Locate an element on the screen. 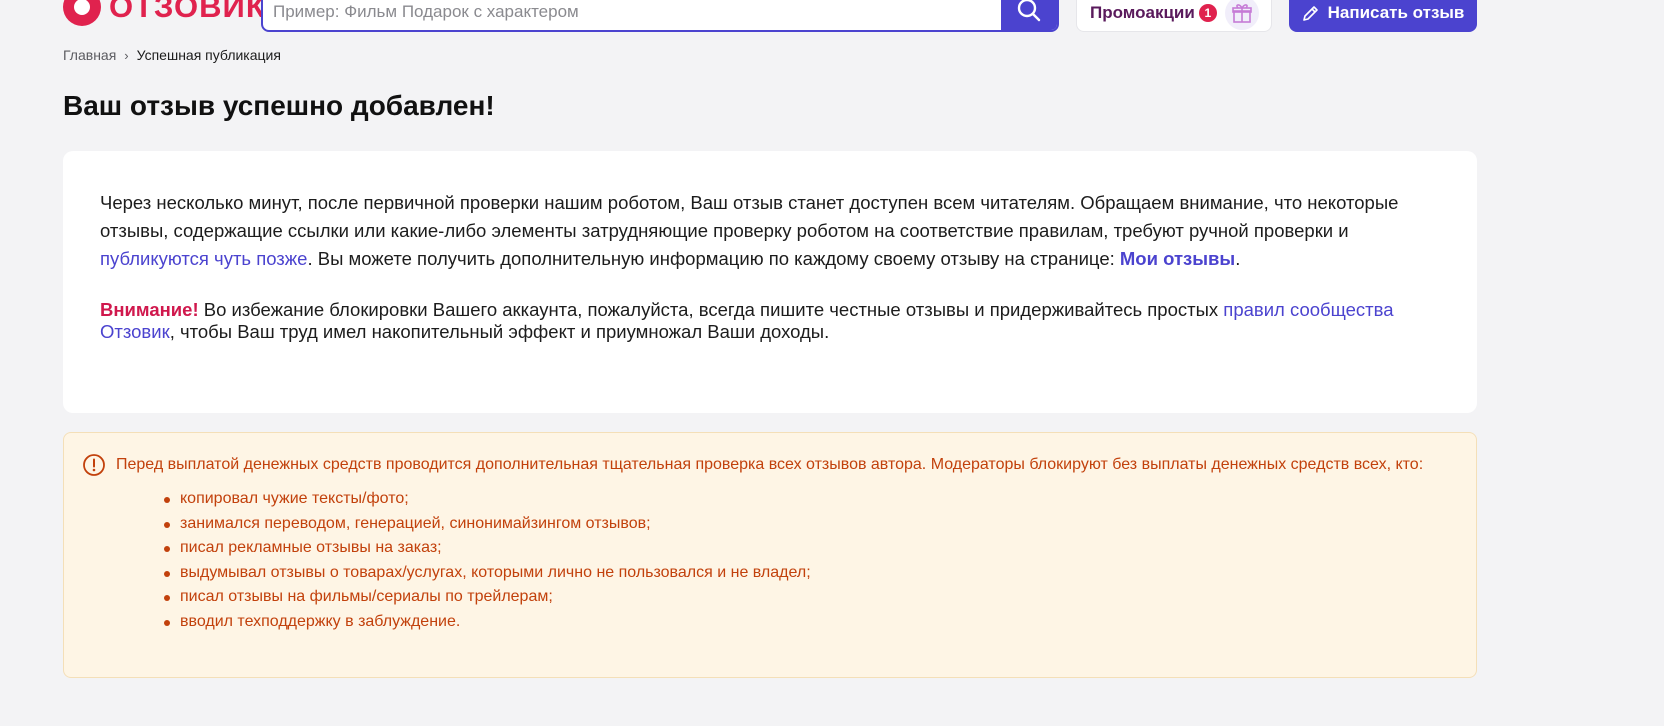 This screenshot has height=726, width=1664. search-input is located at coordinates (632, 15).